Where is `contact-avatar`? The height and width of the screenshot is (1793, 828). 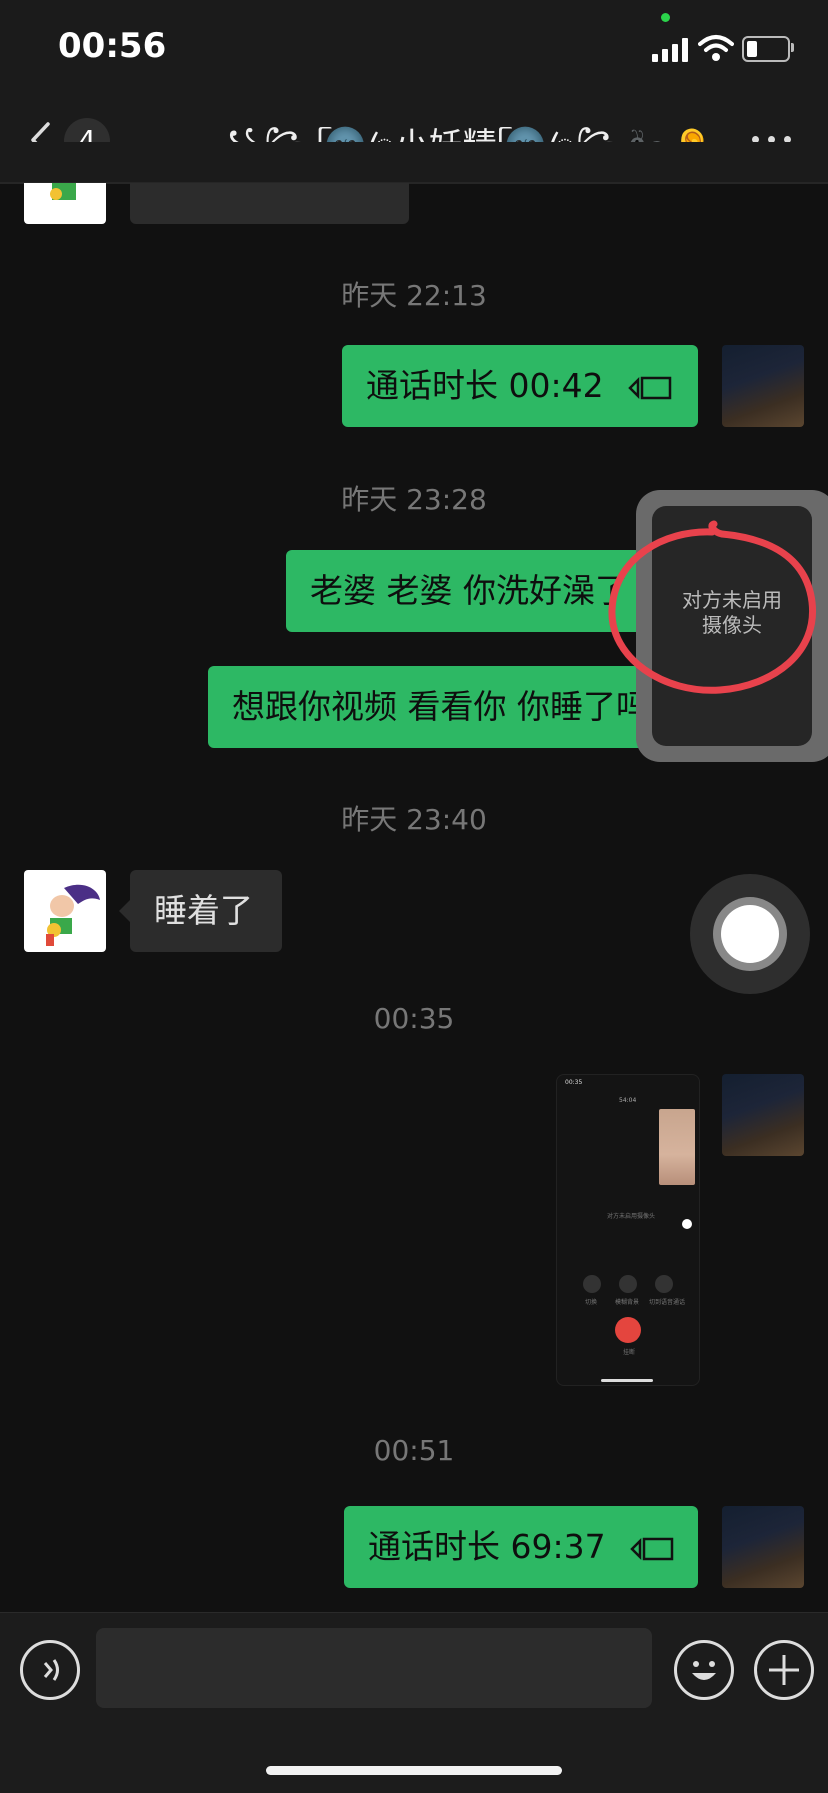 contact-avatar is located at coordinates (65, 911).